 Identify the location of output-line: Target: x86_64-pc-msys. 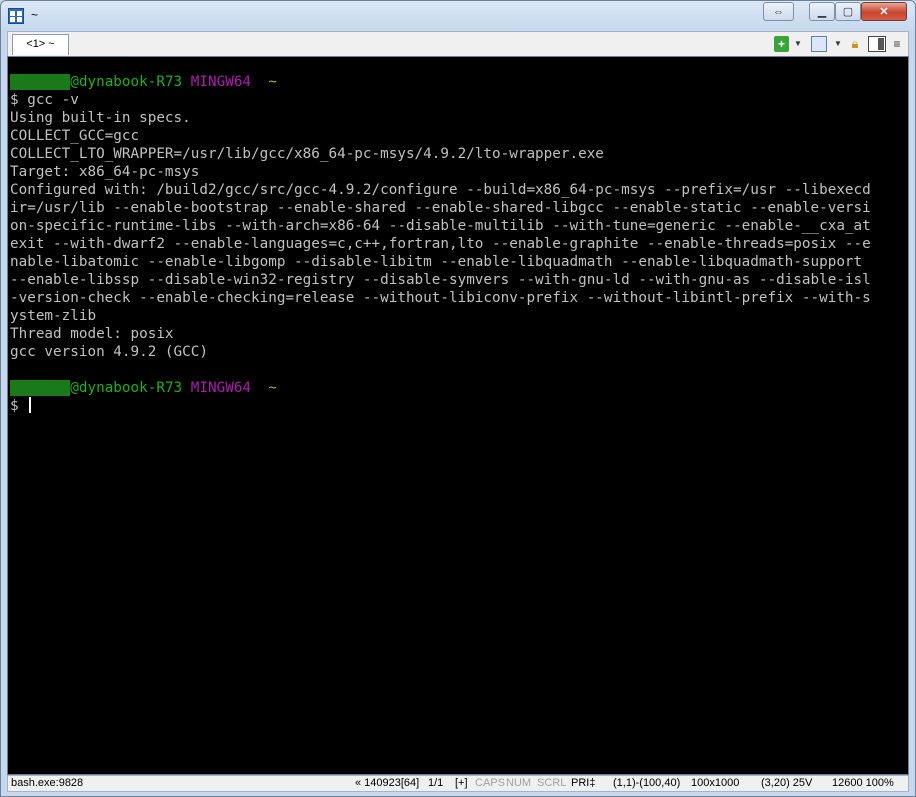
(105, 172).